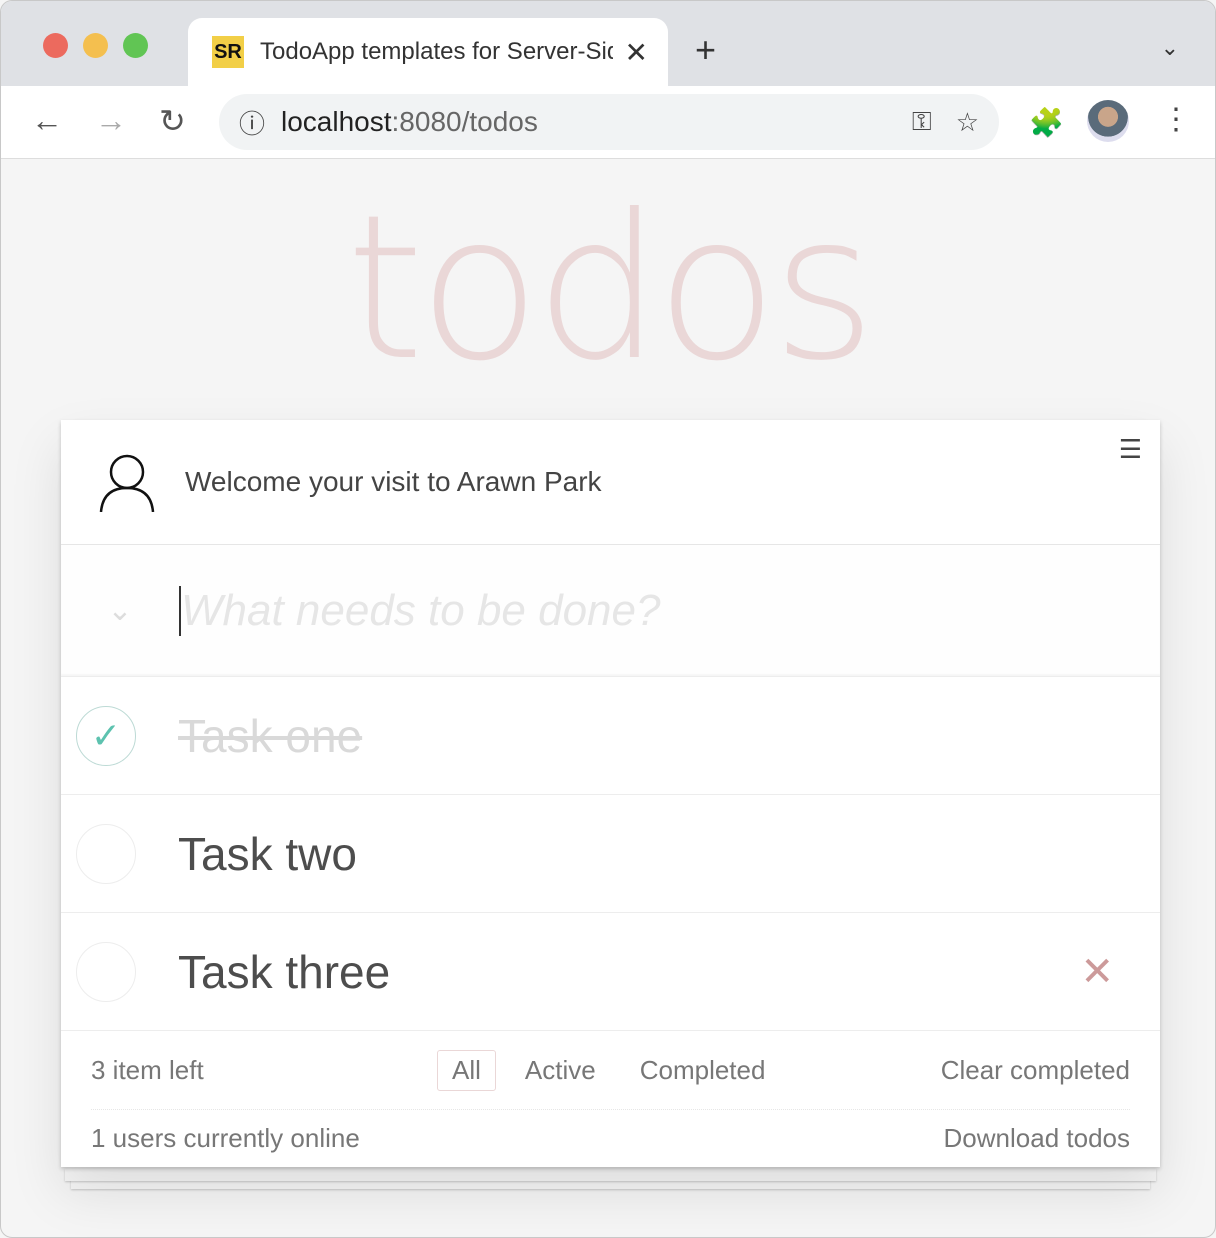 This screenshot has width=1216, height=1238. Describe the element at coordinates (610, 854) in the screenshot. I see `todo-item: Task two` at that location.